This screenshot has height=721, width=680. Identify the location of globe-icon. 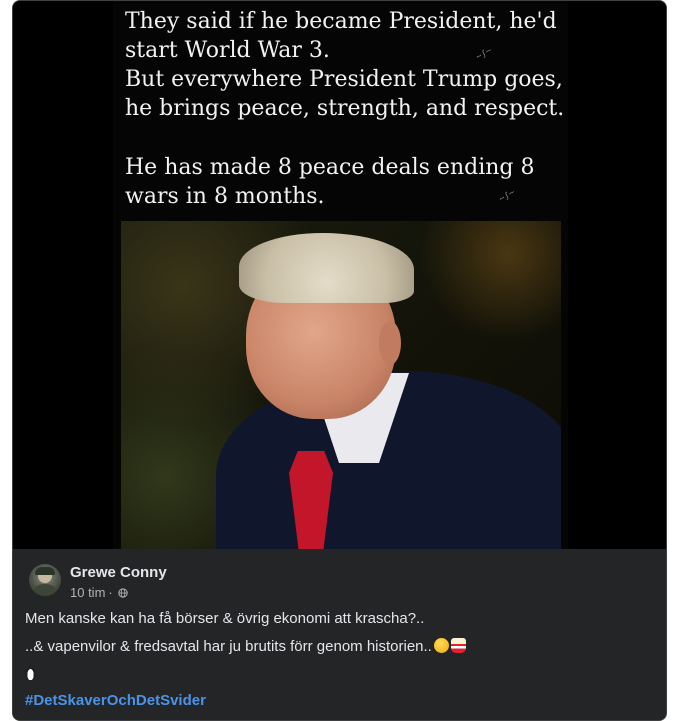
(123, 592).